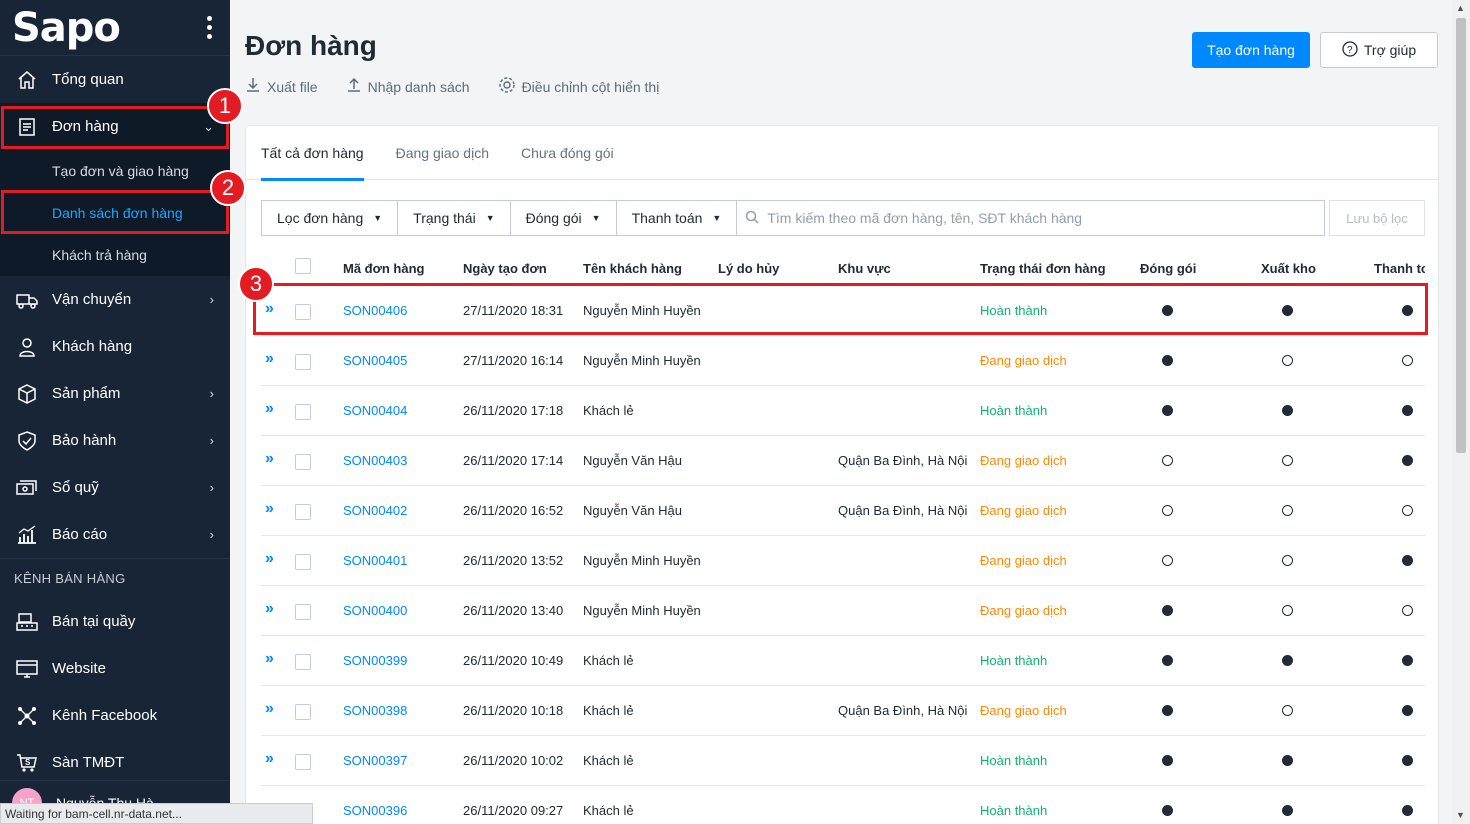  Describe the element at coordinates (1251, 50) in the screenshot. I see `create-order-button: Tạo đơn hàng` at that location.